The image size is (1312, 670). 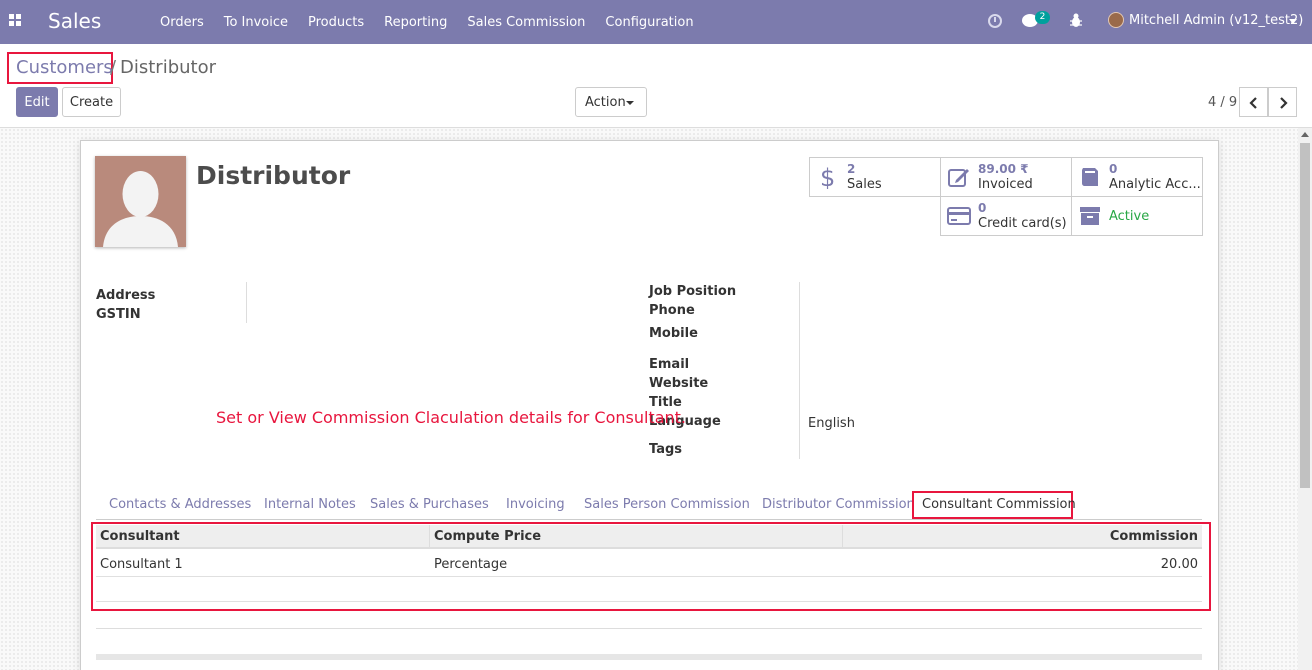 What do you see at coordinates (429, 504) in the screenshot?
I see `tab-sales-purchases: Sales & Purchases` at bounding box center [429, 504].